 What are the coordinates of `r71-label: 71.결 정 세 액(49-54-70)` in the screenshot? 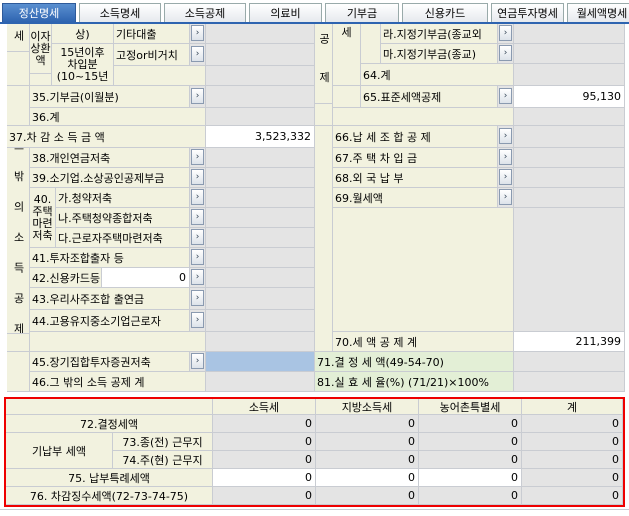 It's located at (414, 362).